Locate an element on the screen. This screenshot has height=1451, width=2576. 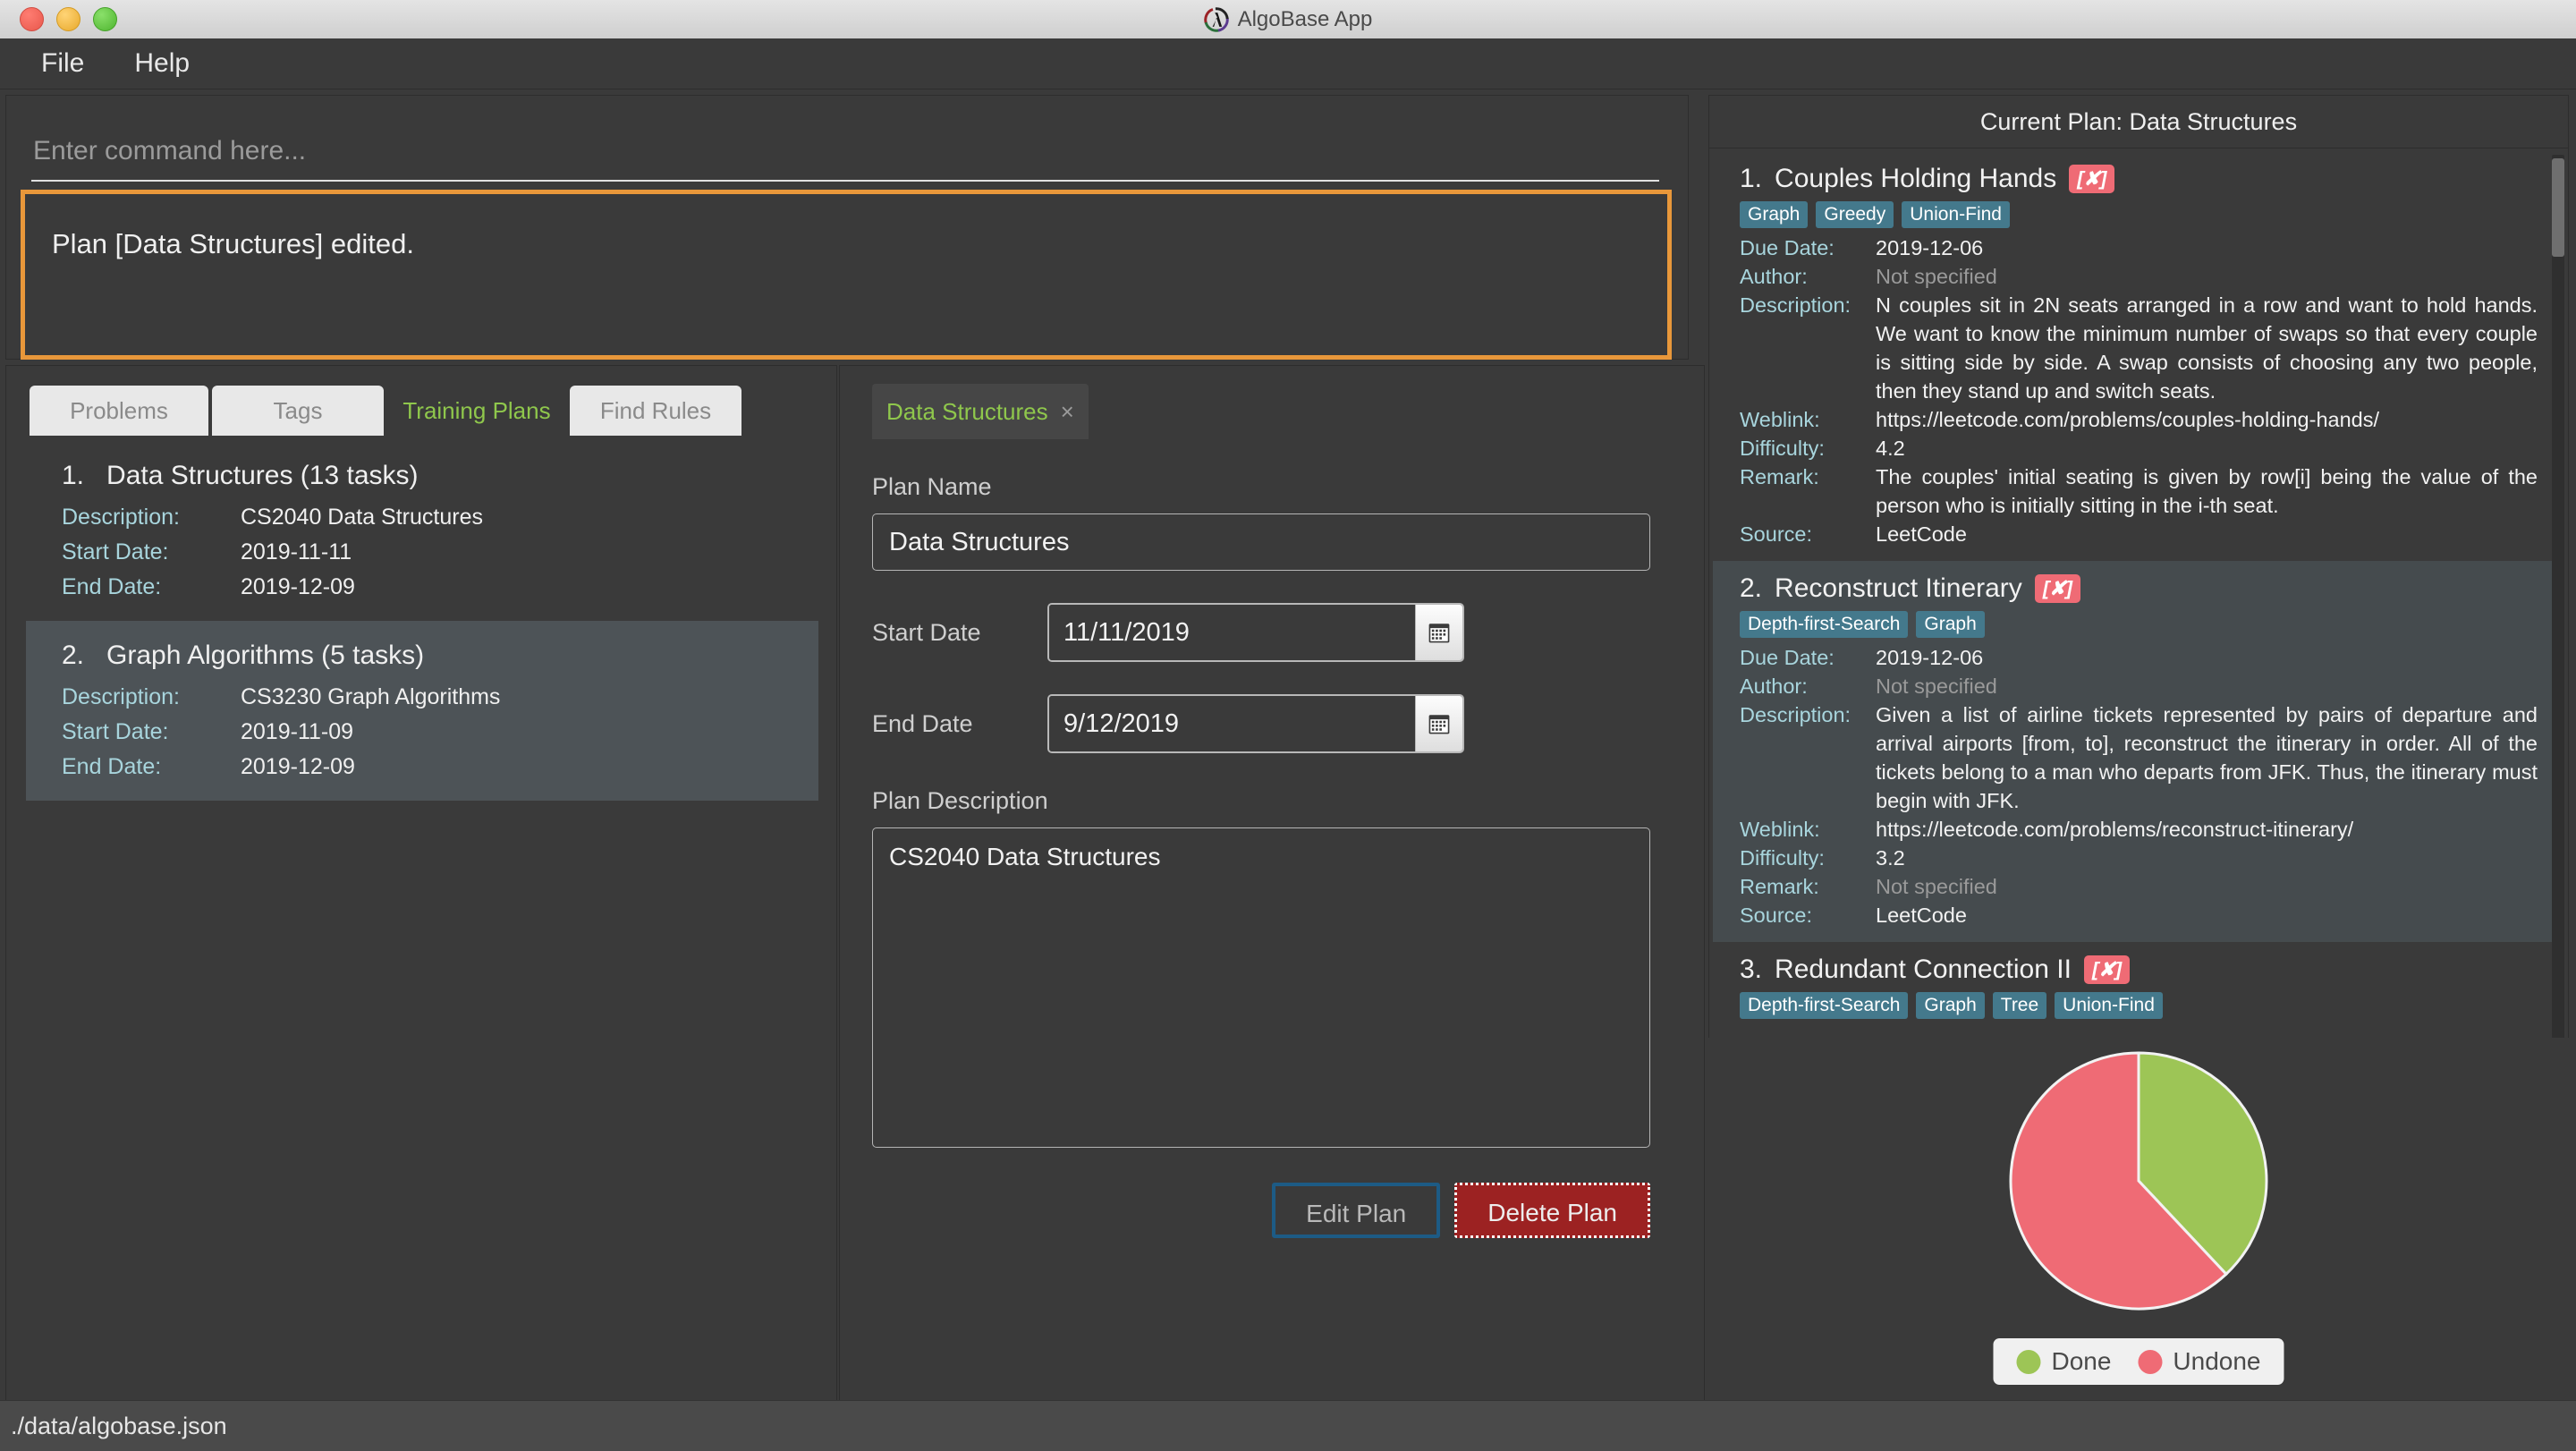
task-list-scrollbar-thumb is located at coordinates (2558, 207).